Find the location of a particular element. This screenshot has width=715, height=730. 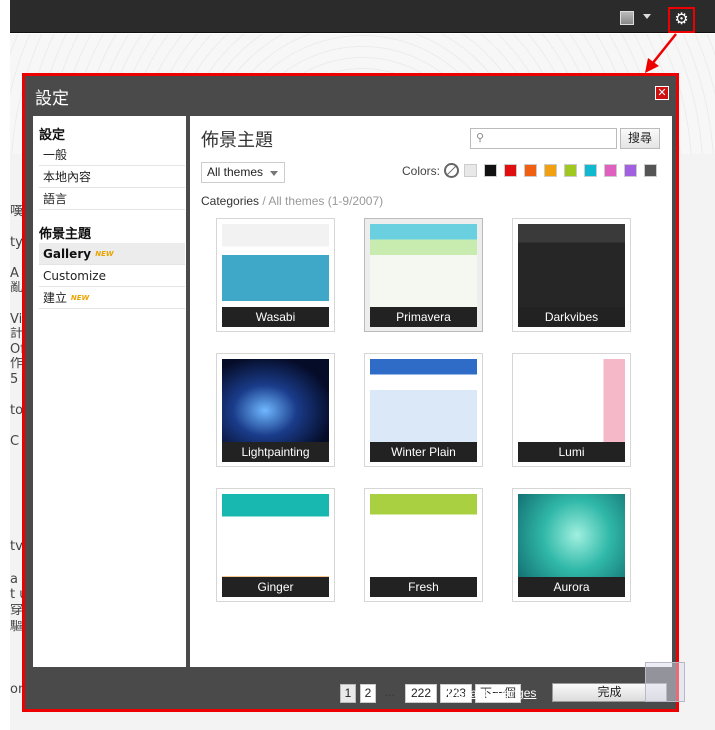

color-swatch-pink is located at coordinates (610, 170).